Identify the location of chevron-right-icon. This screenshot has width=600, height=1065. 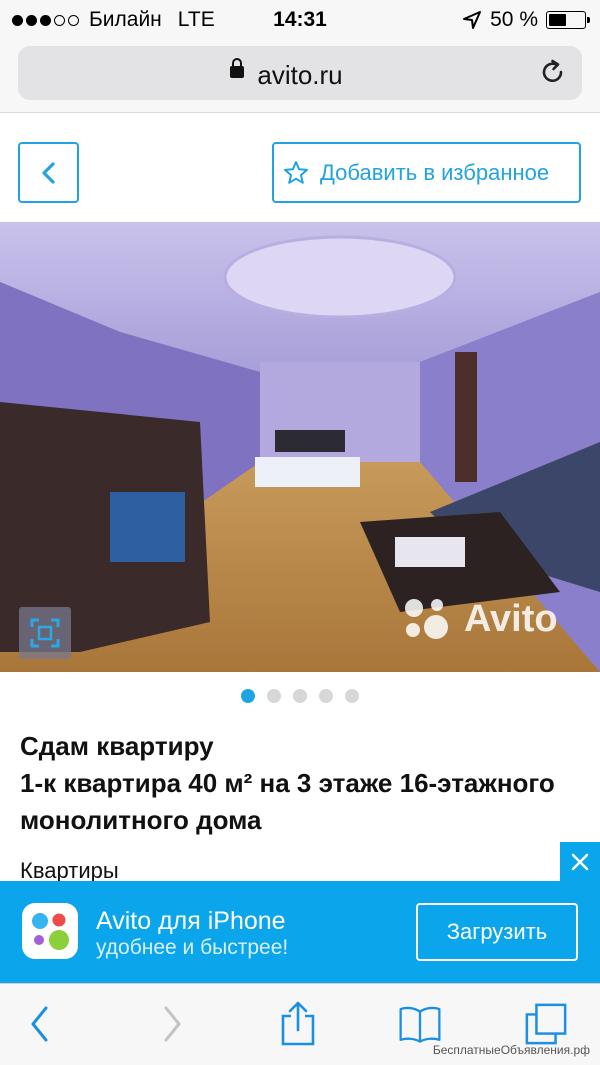
(172, 1024).